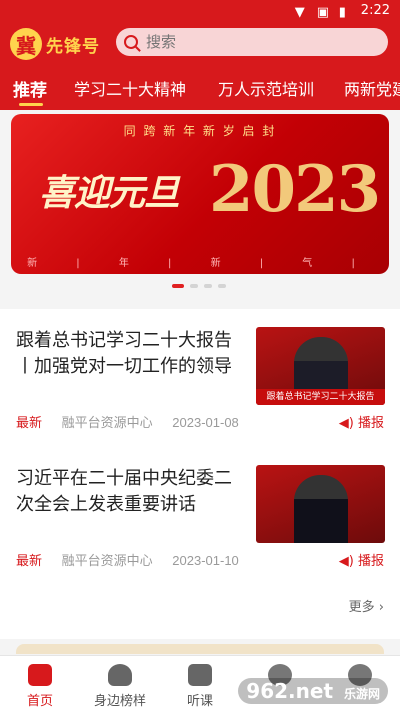 Image resolution: width=400 pixels, height=712 pixels. What do you see at coordinates (313, 691) in the screenshot?
I see `watermark: 962.net 乐游网` at bounding box center [313, 691].